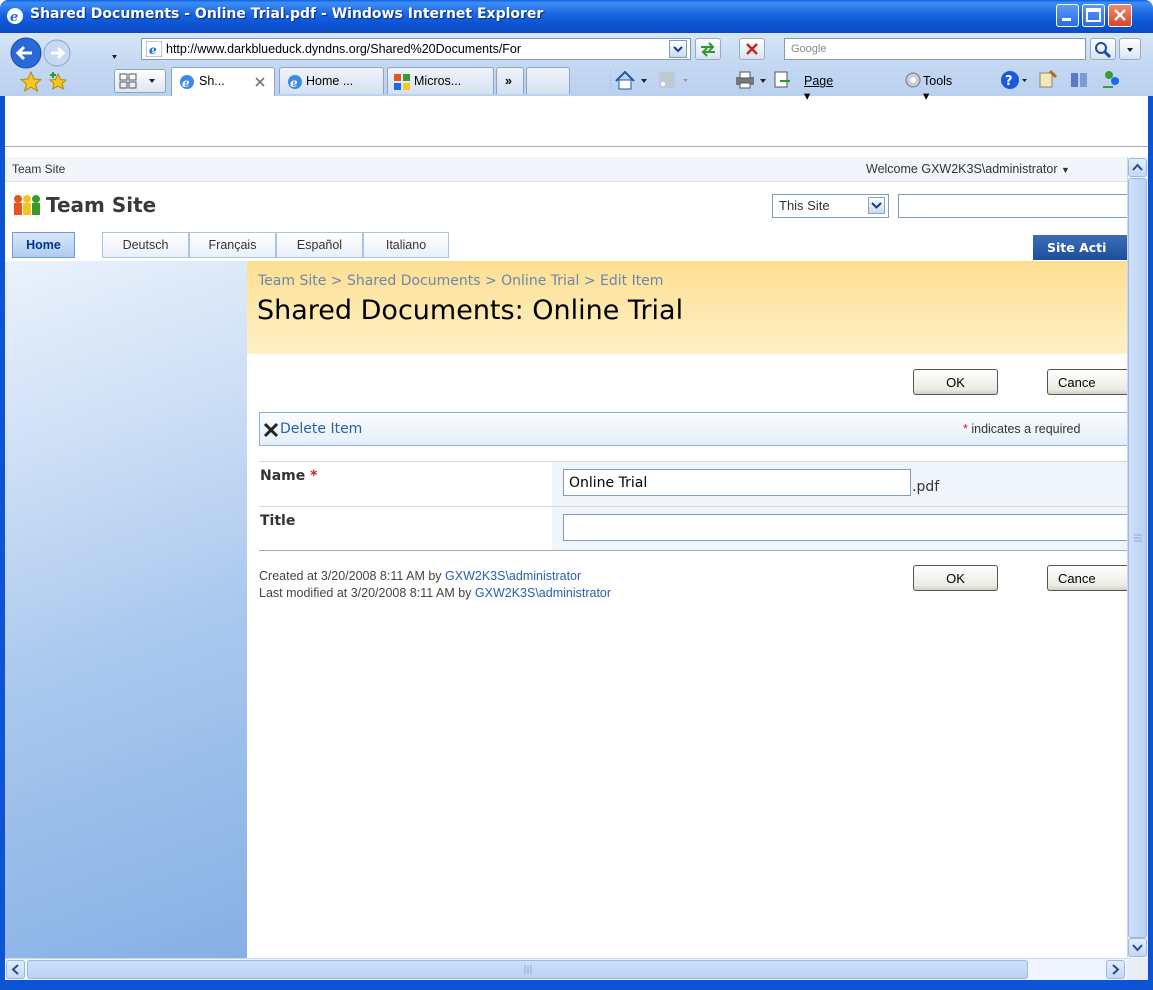 The image size is (1153, 990). I want to click on add-to-favorites-button, so click(58, 83).